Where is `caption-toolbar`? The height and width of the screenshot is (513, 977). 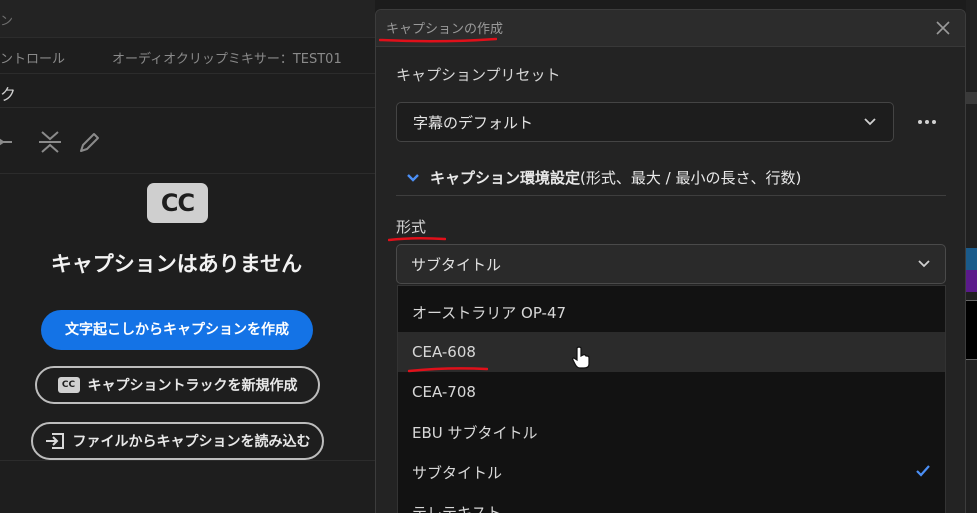
caption-toolbar is located at coordinates (187, 141).